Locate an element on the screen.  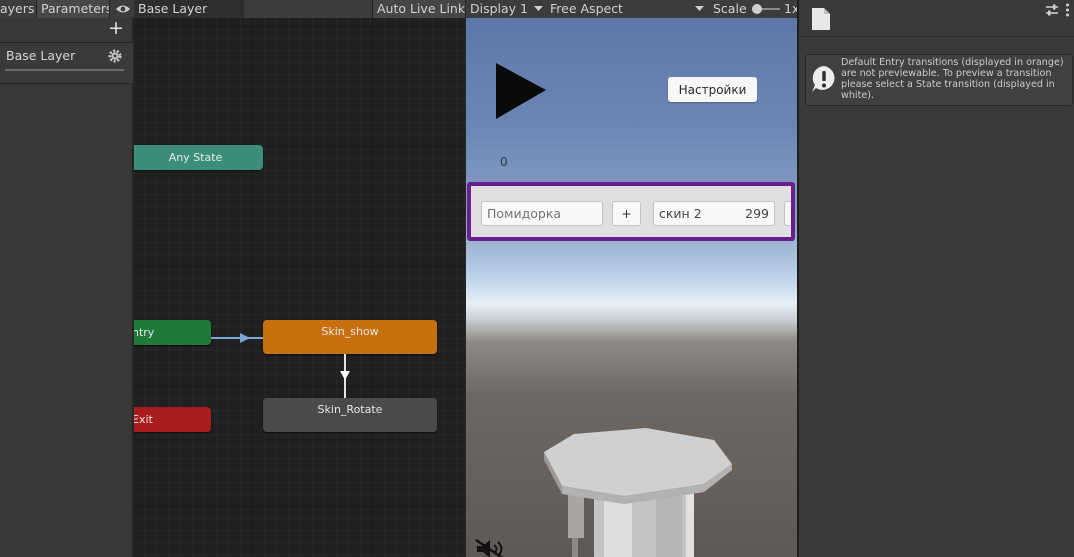
aspect-dropdown: Free Aspect is located at coordinates (626, 9).